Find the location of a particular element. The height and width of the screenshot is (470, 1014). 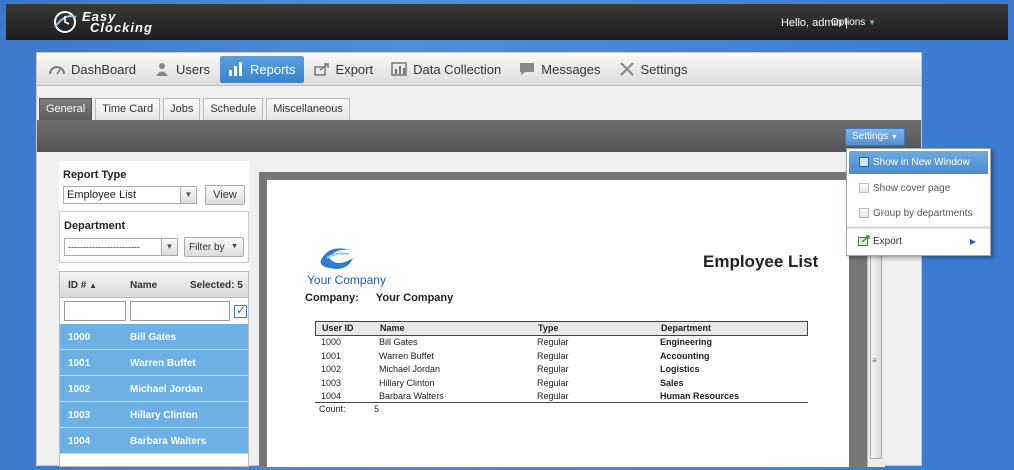

menu-item-show-new-window: Show in New Window is located at coordinates (918, 162).